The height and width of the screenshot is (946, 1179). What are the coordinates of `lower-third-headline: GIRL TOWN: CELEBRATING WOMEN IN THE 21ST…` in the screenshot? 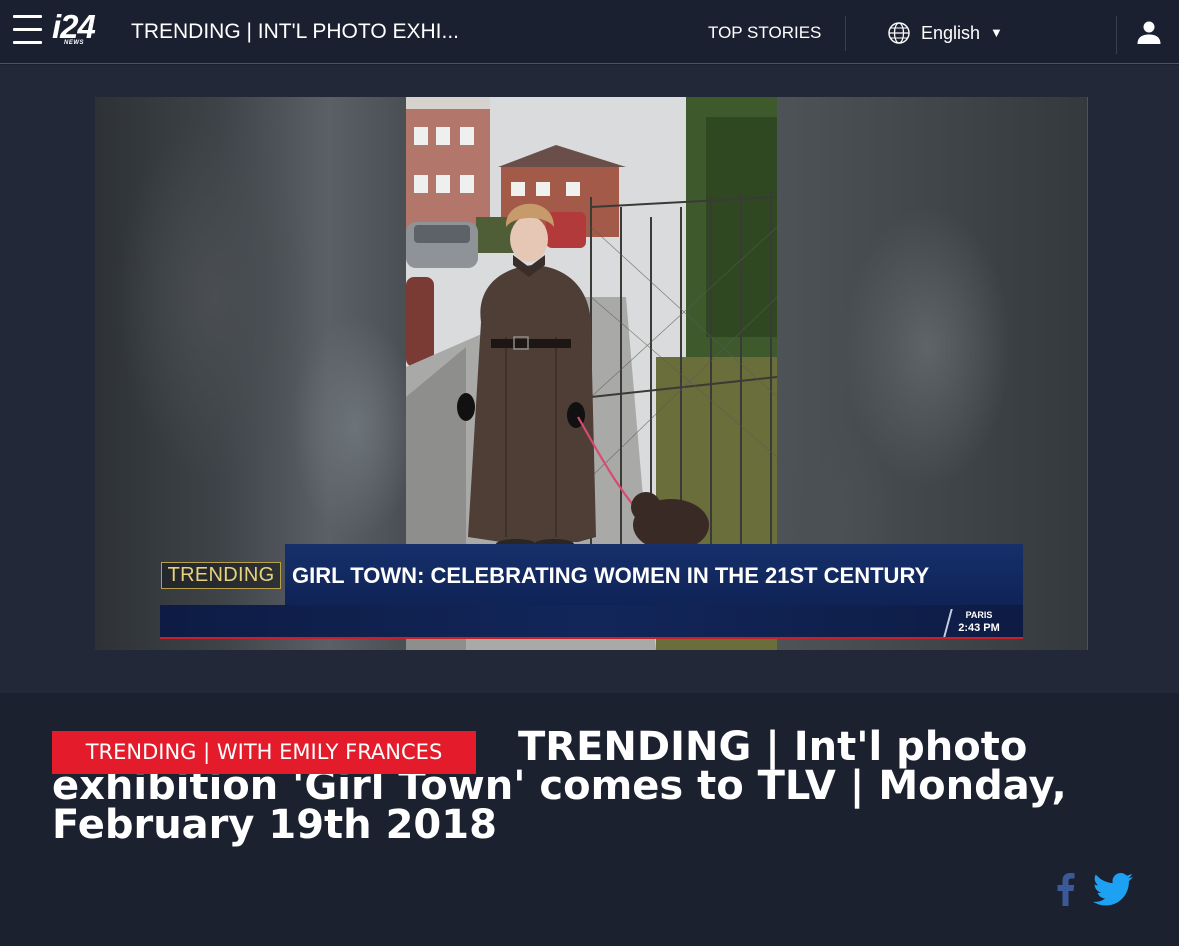 It's located at (611, 575).